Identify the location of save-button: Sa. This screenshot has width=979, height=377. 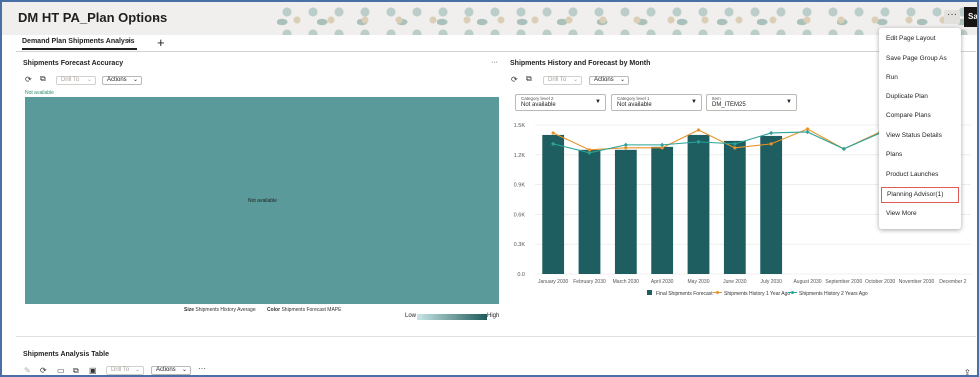
(970, 17).